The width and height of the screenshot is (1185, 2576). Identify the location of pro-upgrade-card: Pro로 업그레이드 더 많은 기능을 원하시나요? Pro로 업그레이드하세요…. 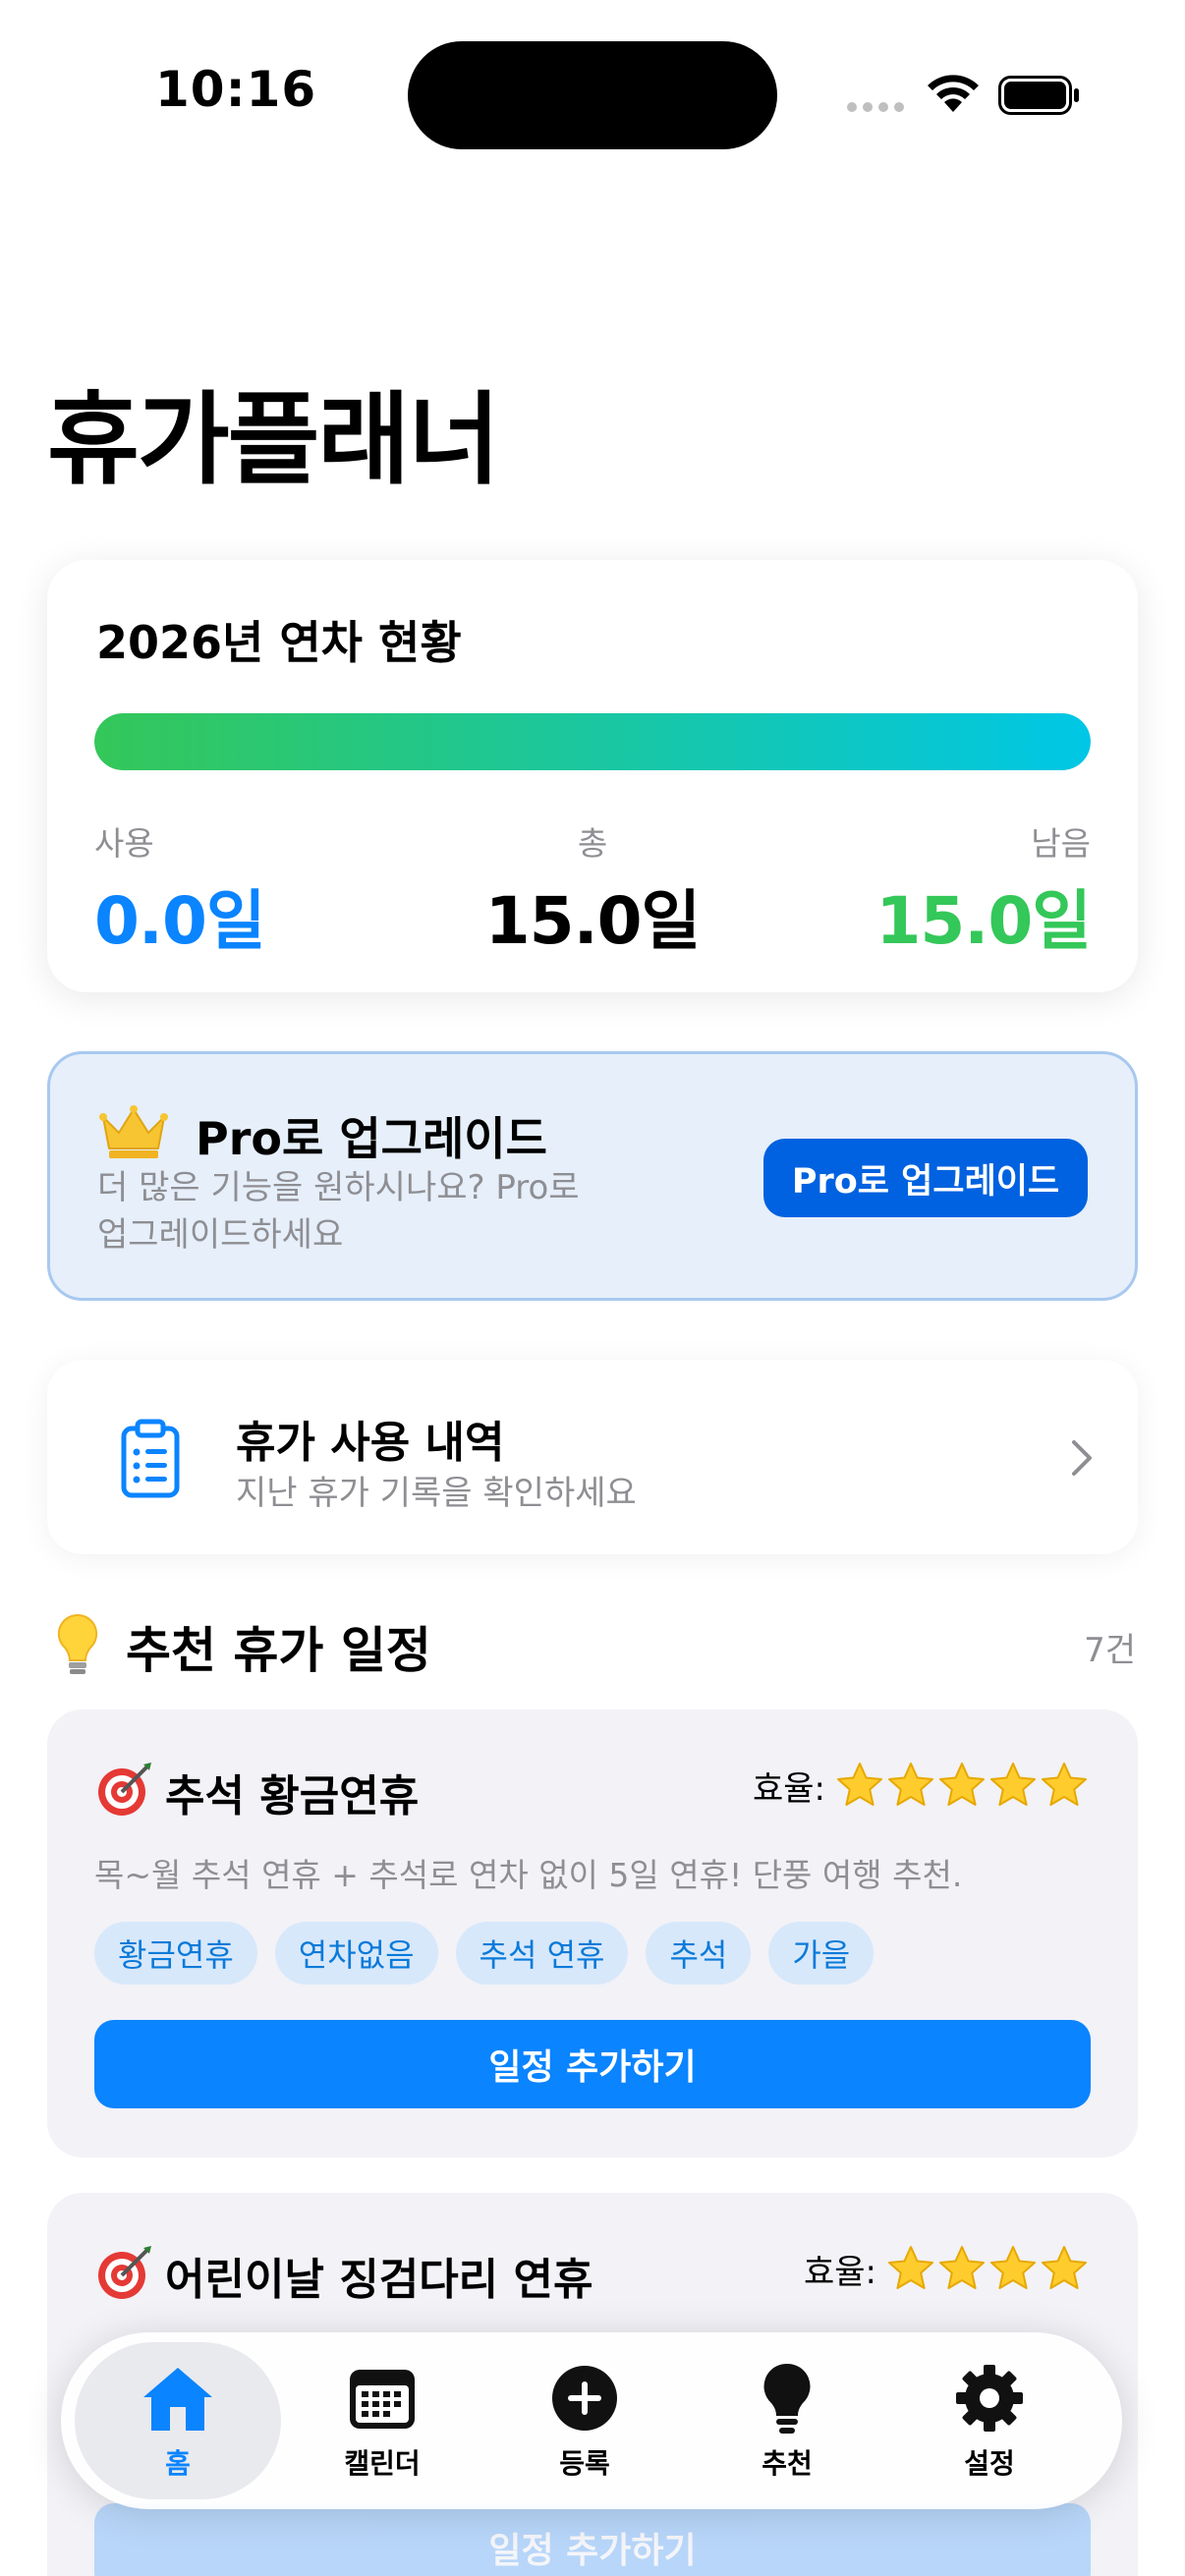
(592, 1176).